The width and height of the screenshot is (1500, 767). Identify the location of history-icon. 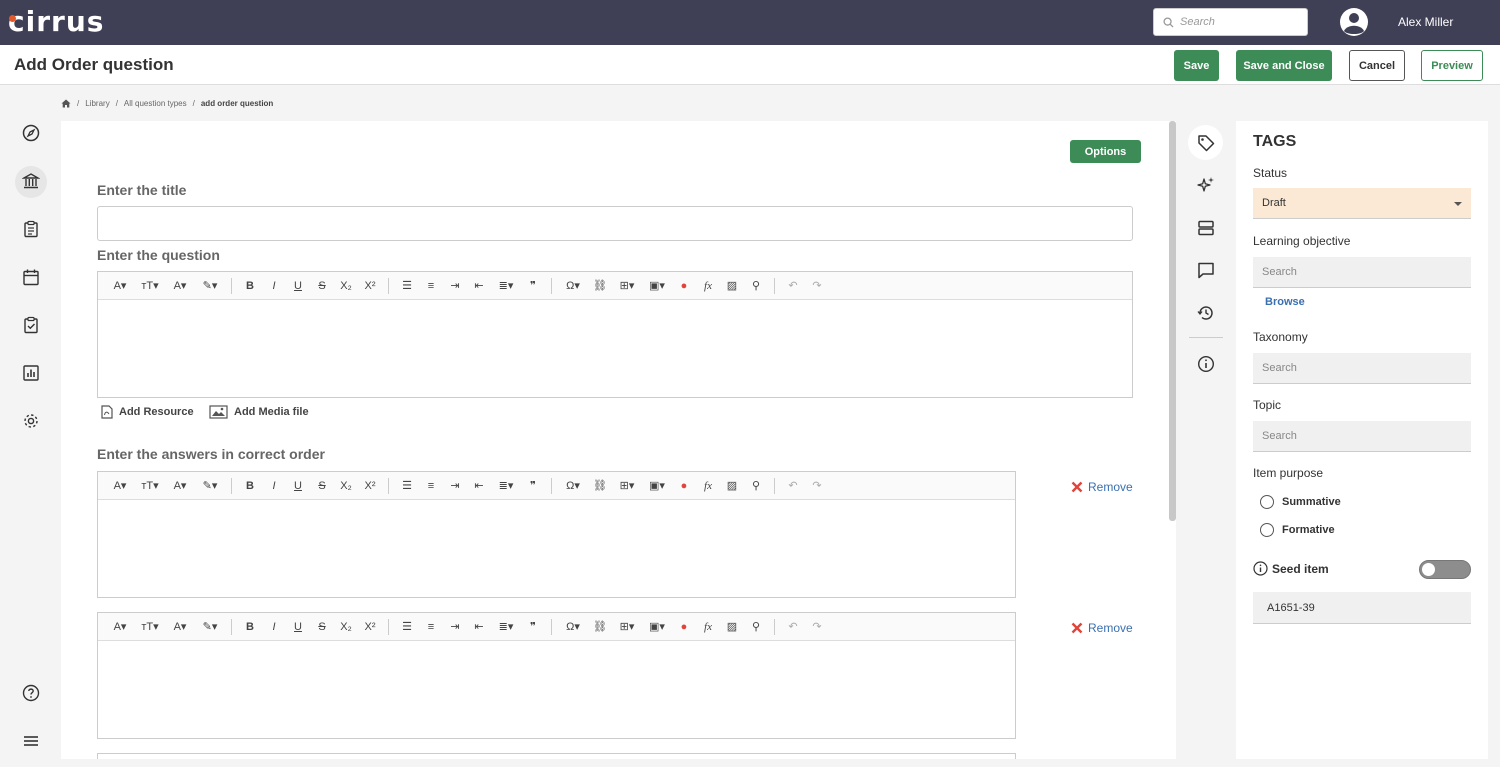
(1206, 313).